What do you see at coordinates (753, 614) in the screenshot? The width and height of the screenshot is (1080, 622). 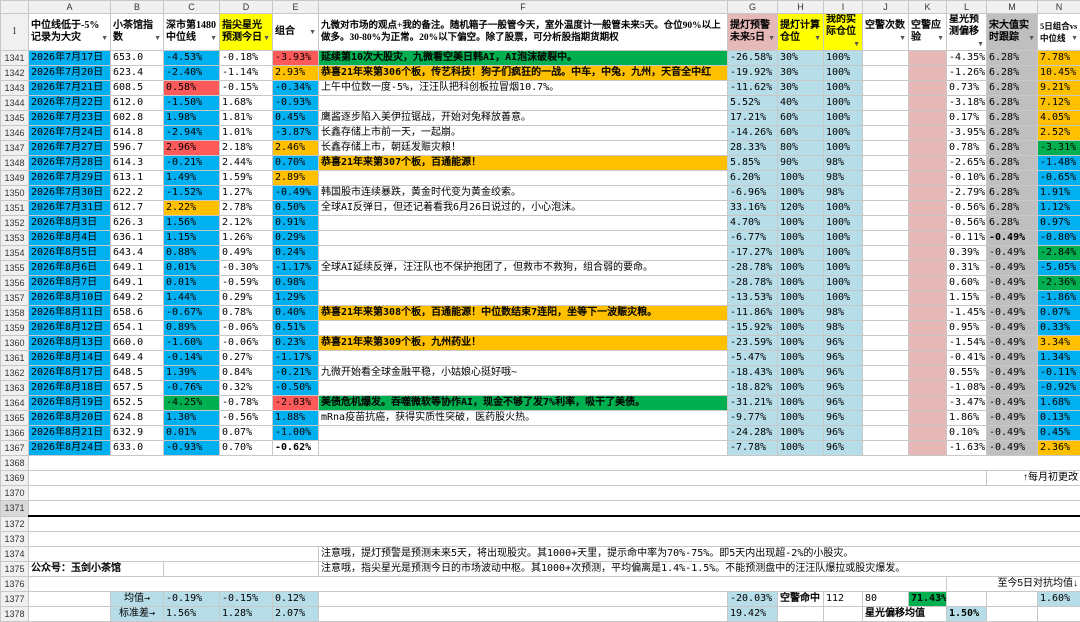 I see `std-g: 19.42%` at bounding box center [753, 614].